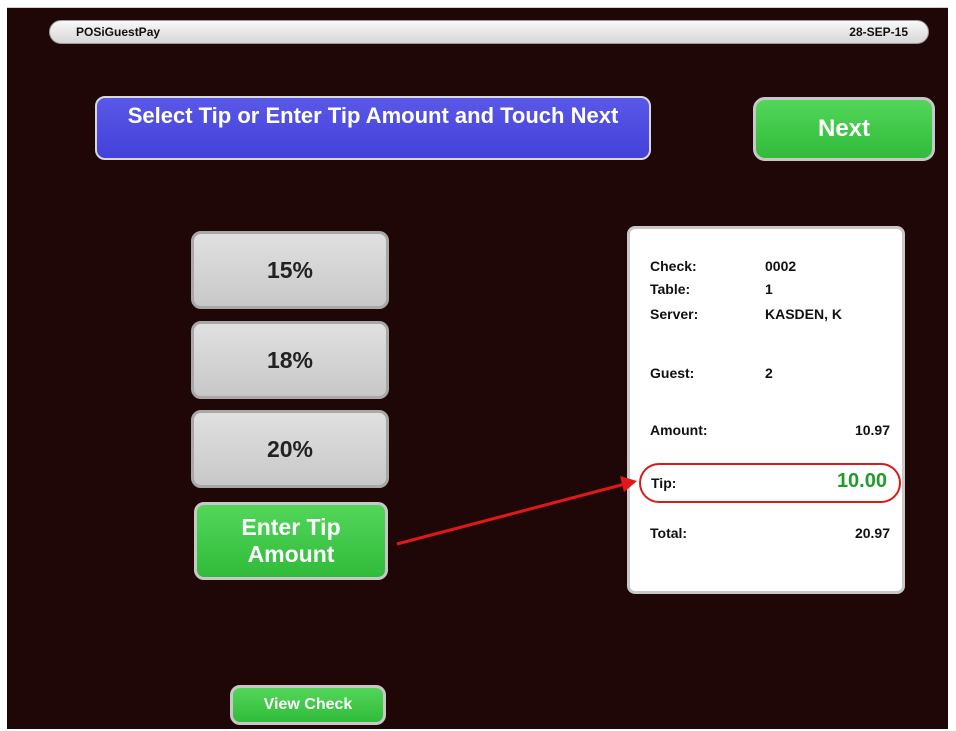 Image resolution: width=956 pixels, height=731 pixels. Describe the element at coordinates (872, 533) in the screenshot. I see `total-value: 20.97` at that location.